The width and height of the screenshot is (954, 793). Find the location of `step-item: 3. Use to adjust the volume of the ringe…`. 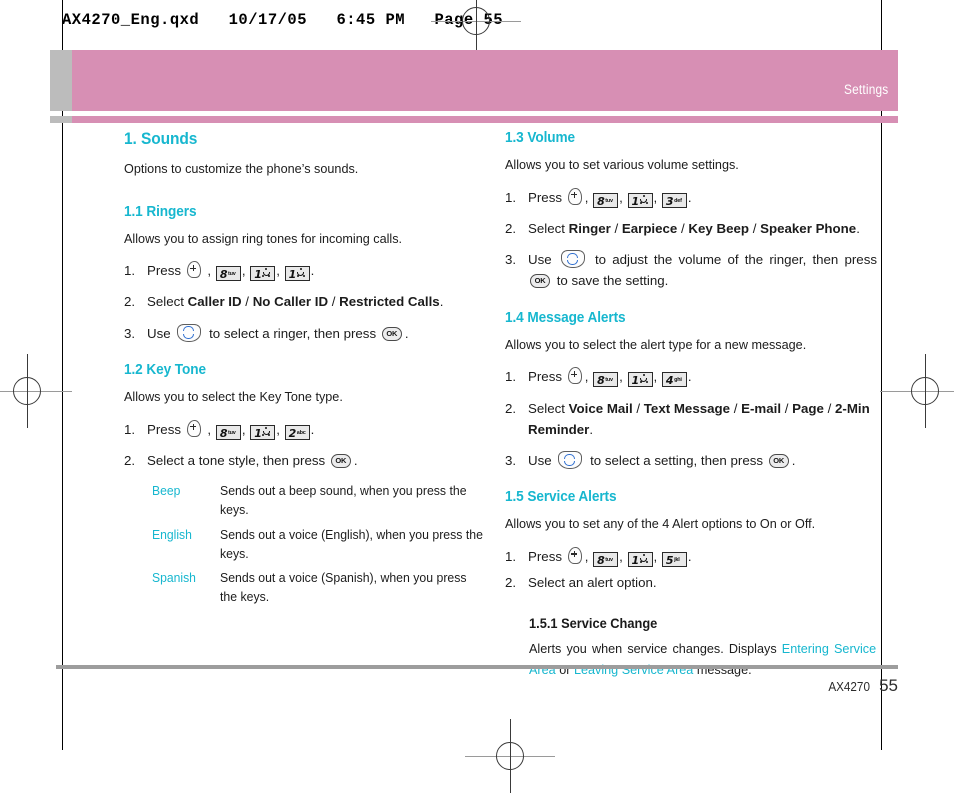

step-item: 3. Use to adjust the volume of the ringe… is located at coordinates (691, 270).